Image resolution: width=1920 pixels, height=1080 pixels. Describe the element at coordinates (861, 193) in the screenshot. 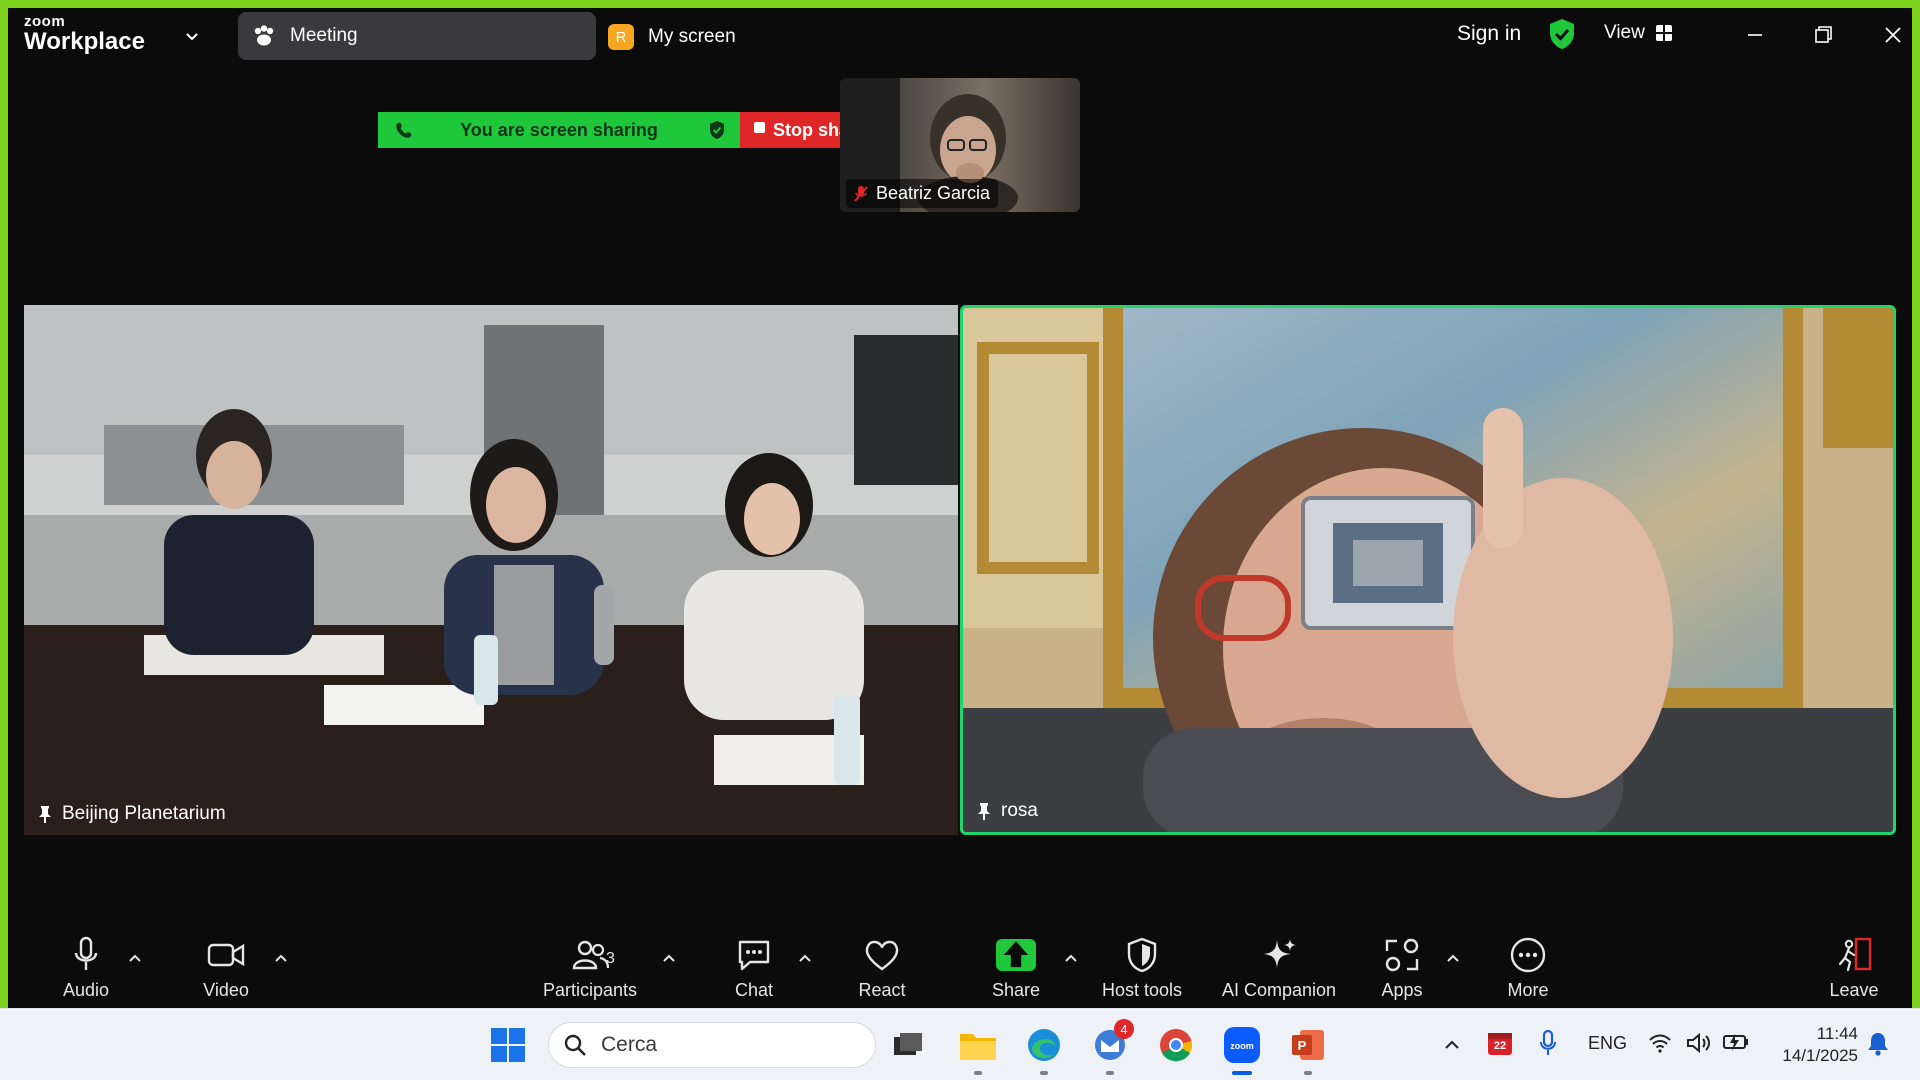

I see `muted-mic-icon` at that location.